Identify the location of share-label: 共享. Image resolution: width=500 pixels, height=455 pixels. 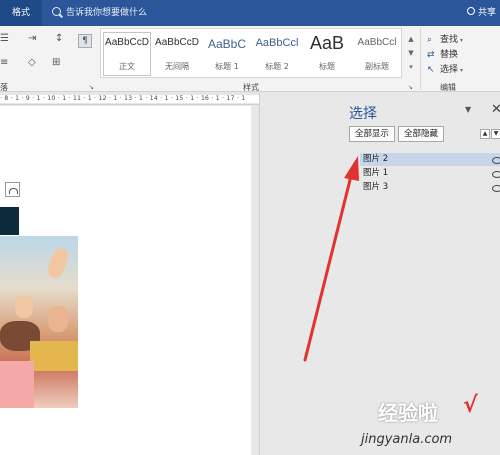
(486, 13).